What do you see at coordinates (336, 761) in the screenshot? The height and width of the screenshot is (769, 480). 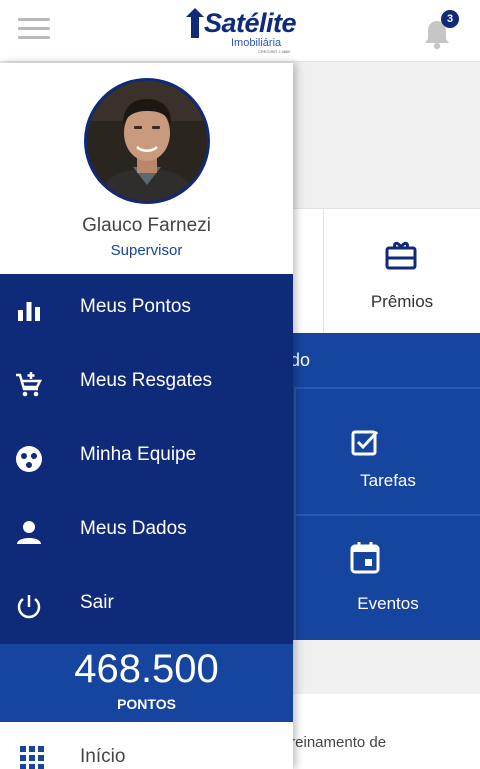 I see `news-text-line: .` at bounding box center [336, 761].